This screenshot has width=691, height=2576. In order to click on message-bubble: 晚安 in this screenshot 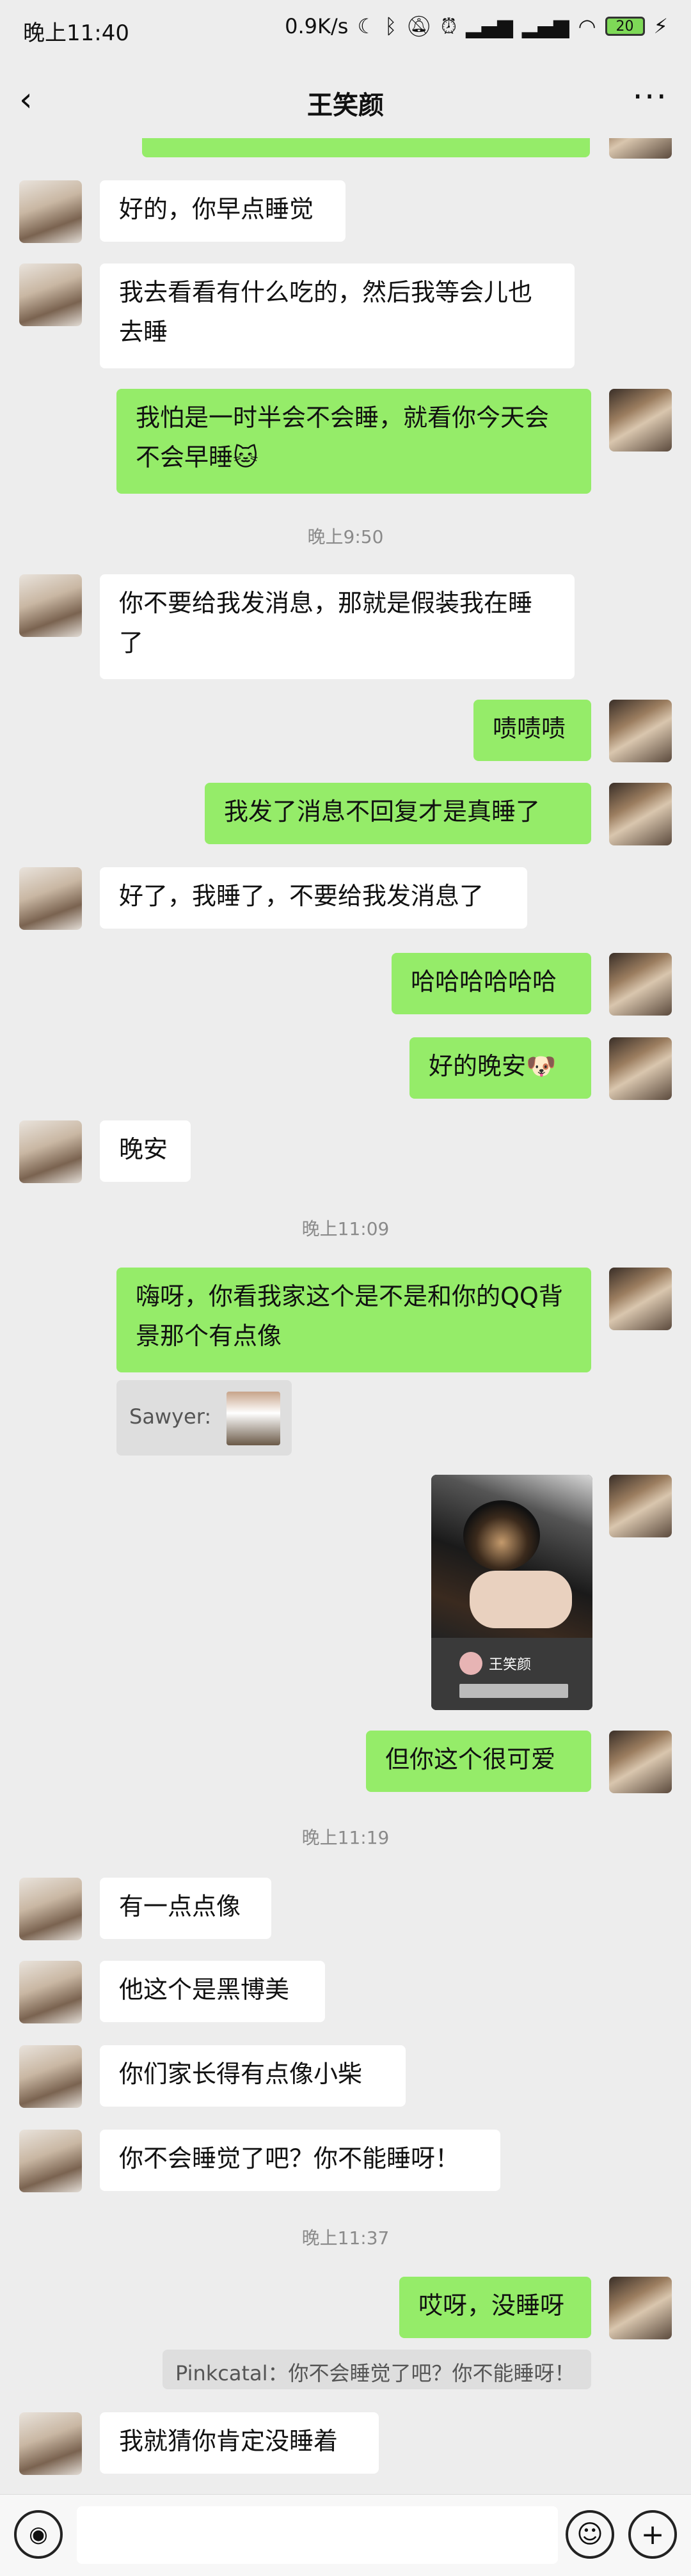, I will do `click(145, 1151)`.